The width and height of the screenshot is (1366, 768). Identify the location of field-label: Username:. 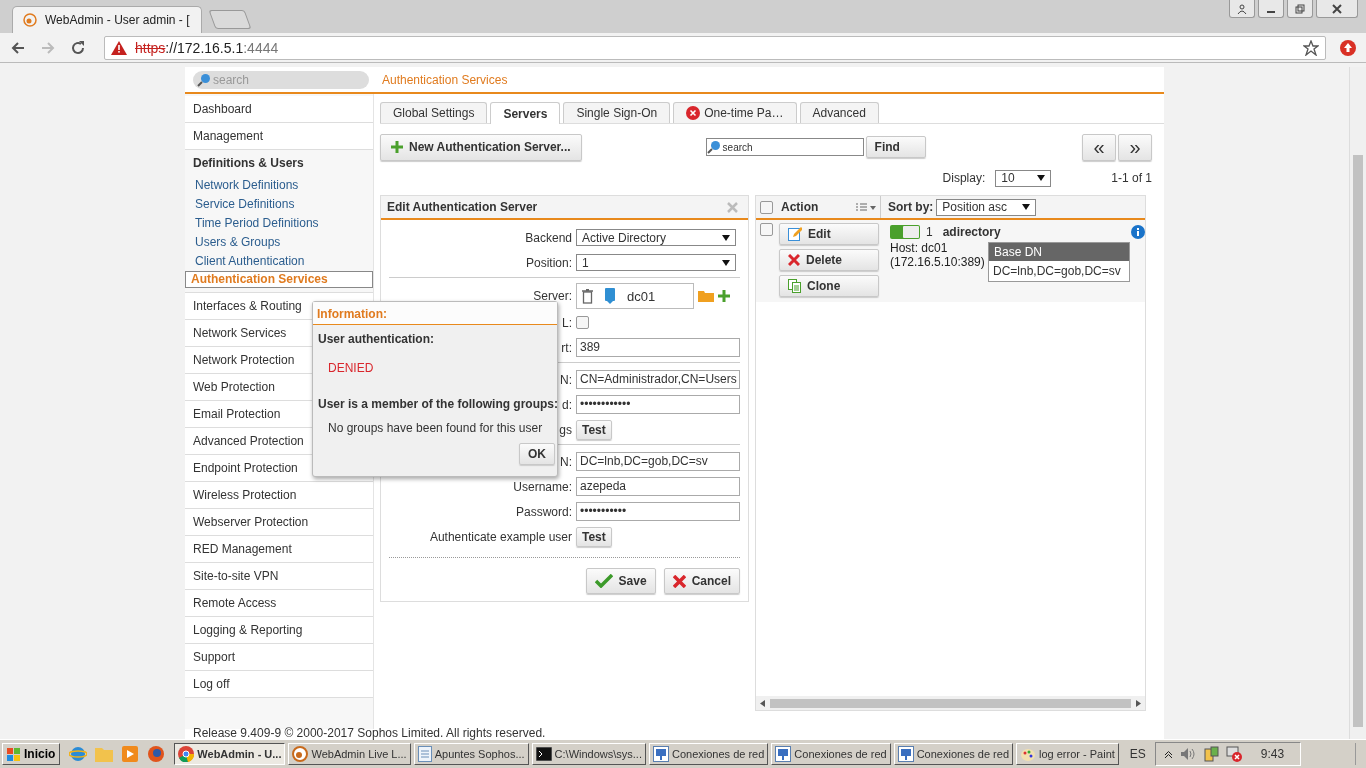
(542, 486).